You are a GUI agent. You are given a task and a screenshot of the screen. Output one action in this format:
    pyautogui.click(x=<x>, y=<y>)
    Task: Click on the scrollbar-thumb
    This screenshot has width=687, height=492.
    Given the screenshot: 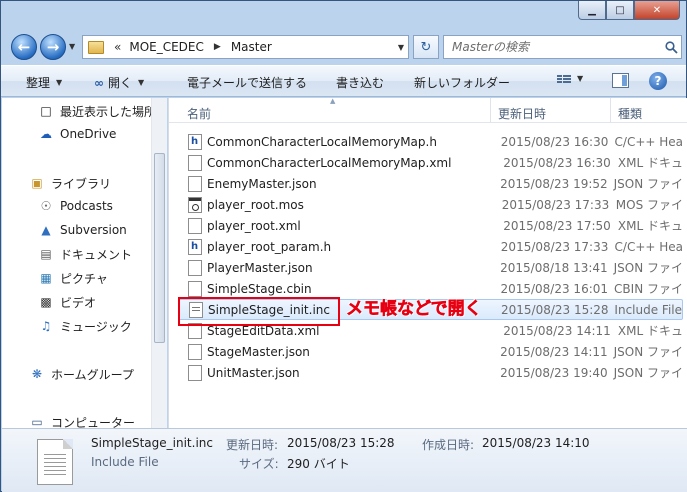 What is the action you would take?
    pyautogui.click(x=159, y=248)
    